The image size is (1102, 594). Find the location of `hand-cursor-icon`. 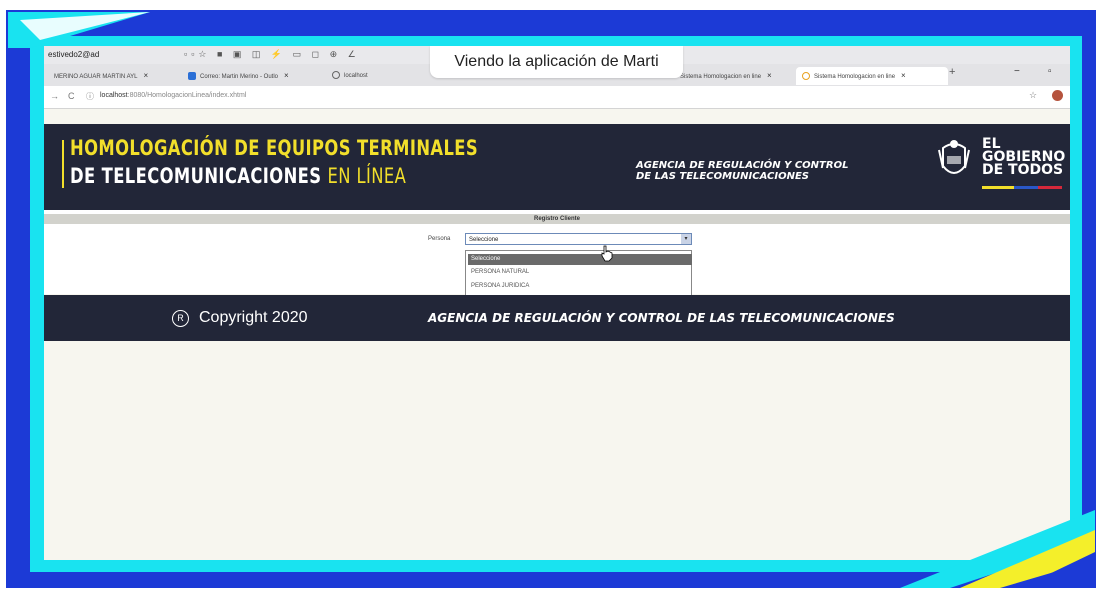

hand-cursor-icon is located at coordinates (607, 253).